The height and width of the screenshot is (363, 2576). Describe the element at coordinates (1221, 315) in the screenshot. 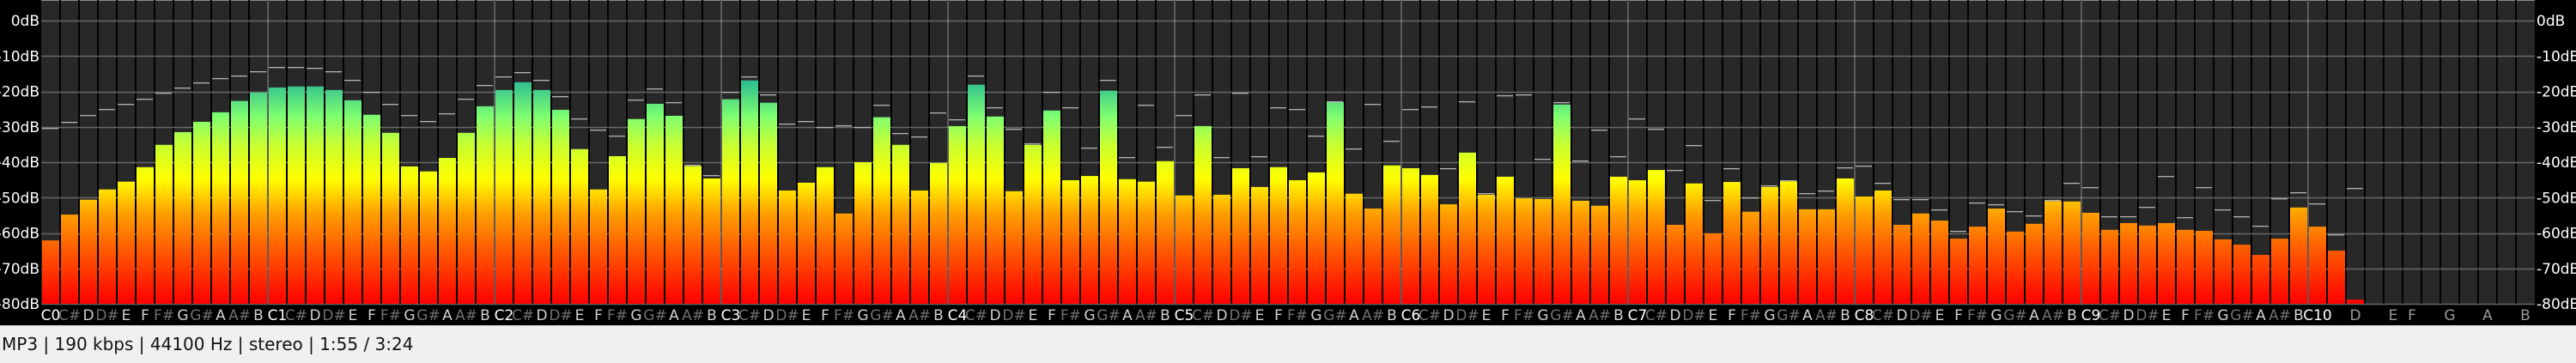

I see `note-label: D` at that location.